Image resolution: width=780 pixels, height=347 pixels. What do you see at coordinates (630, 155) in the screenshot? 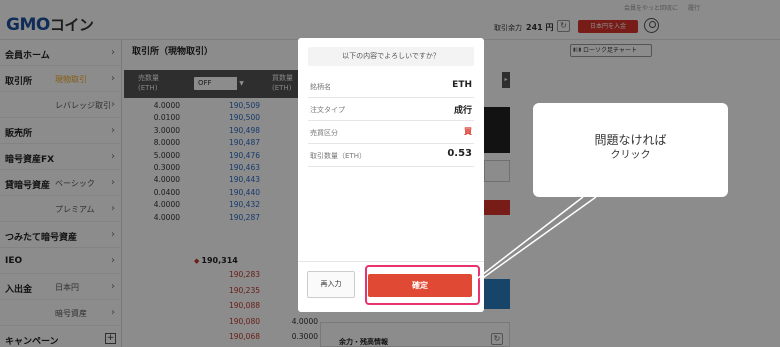
I see `callout-line-2: クリック` at bounding box center [630, 155].